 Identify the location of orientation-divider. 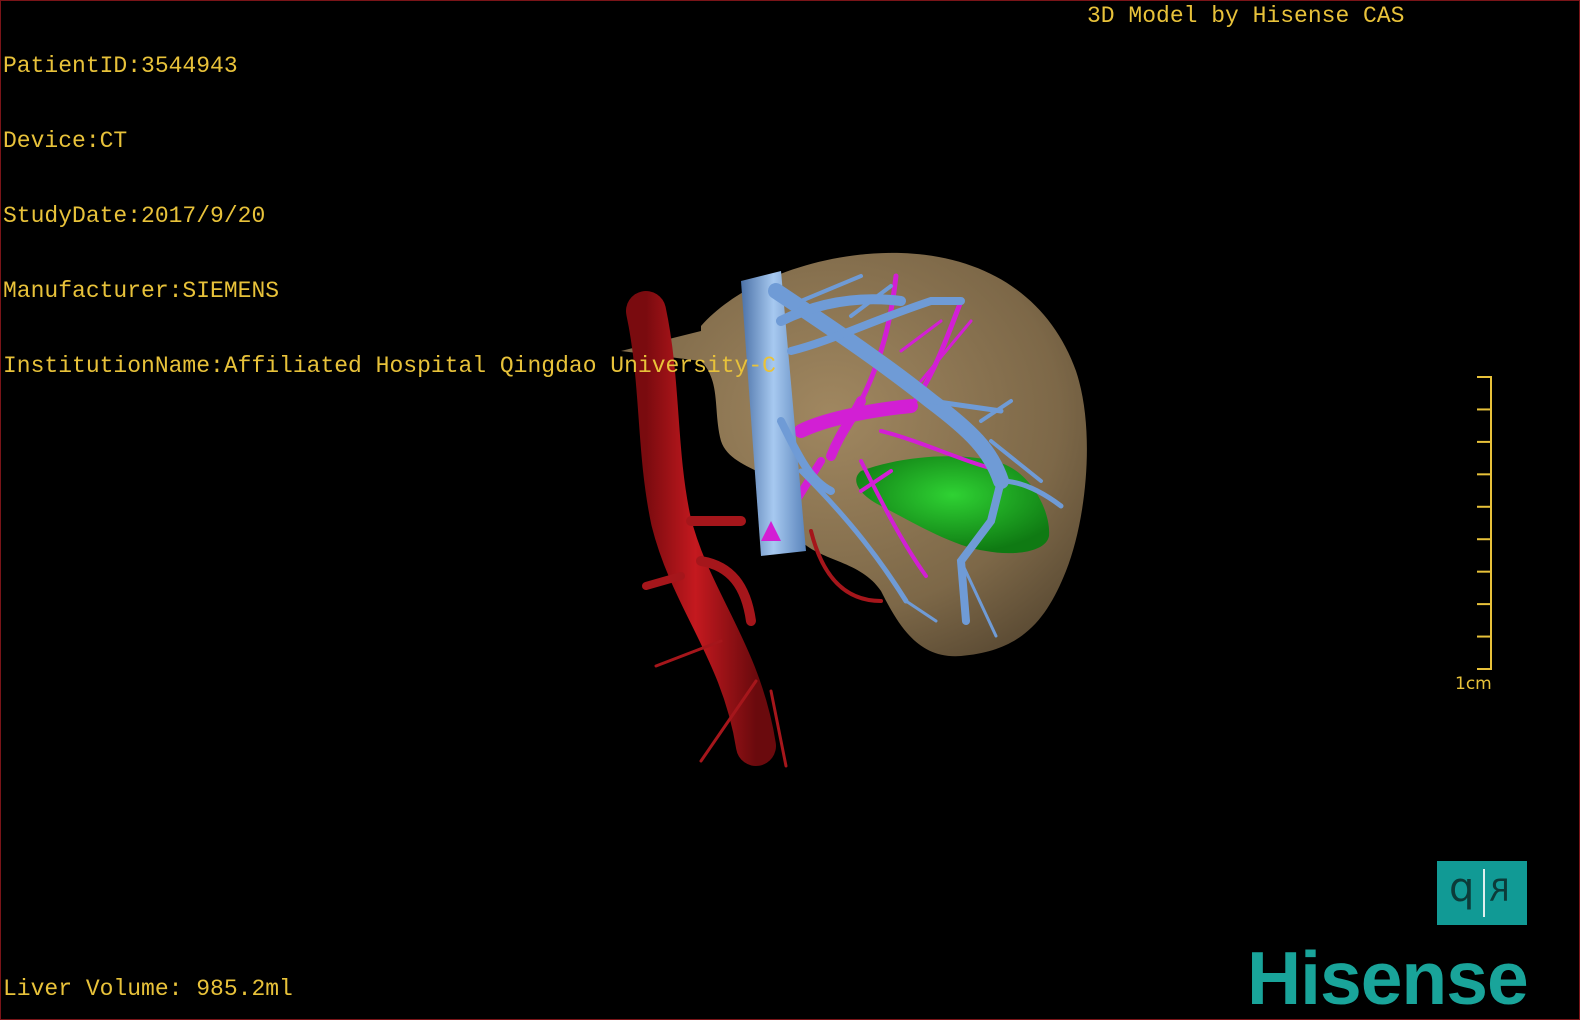
(1484, 893).